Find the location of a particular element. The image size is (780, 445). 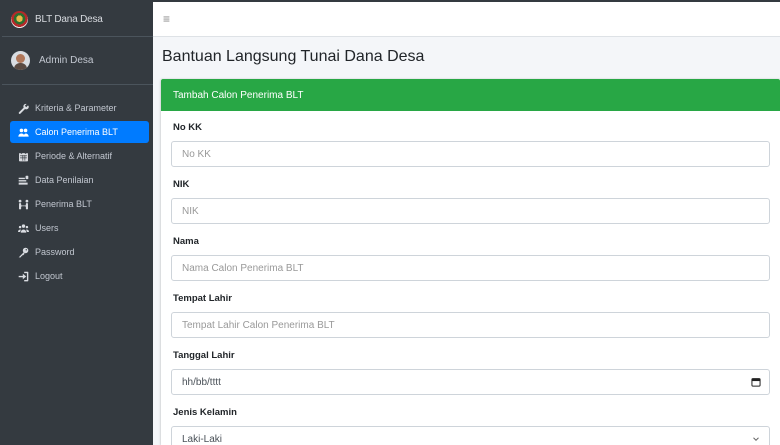

people-arrows-icon is located at coordinates (23, 204).